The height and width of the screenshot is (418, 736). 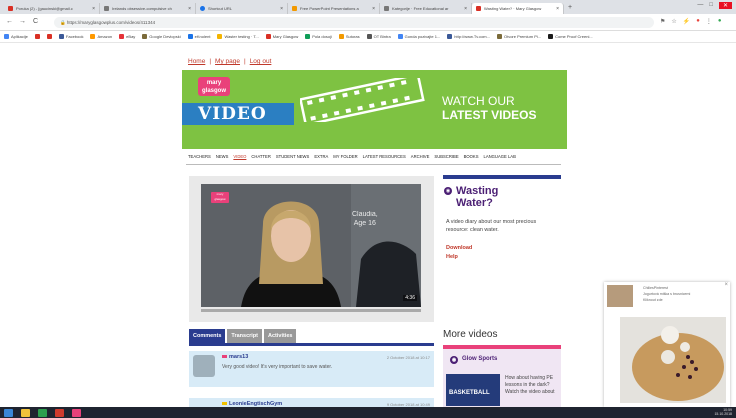 I want to click on avatar, so click(x=204, y=366).